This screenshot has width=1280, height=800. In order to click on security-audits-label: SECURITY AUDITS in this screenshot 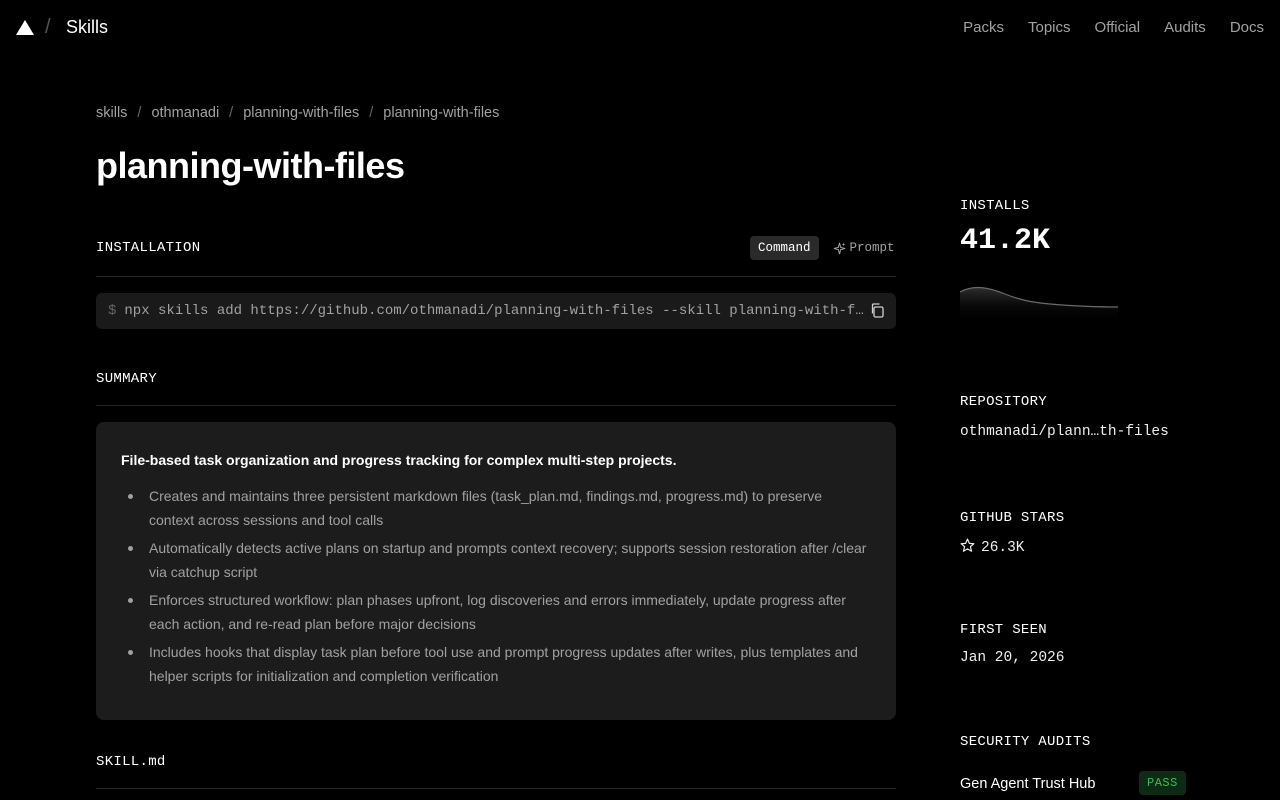, I will do `click(1025, 742)`.